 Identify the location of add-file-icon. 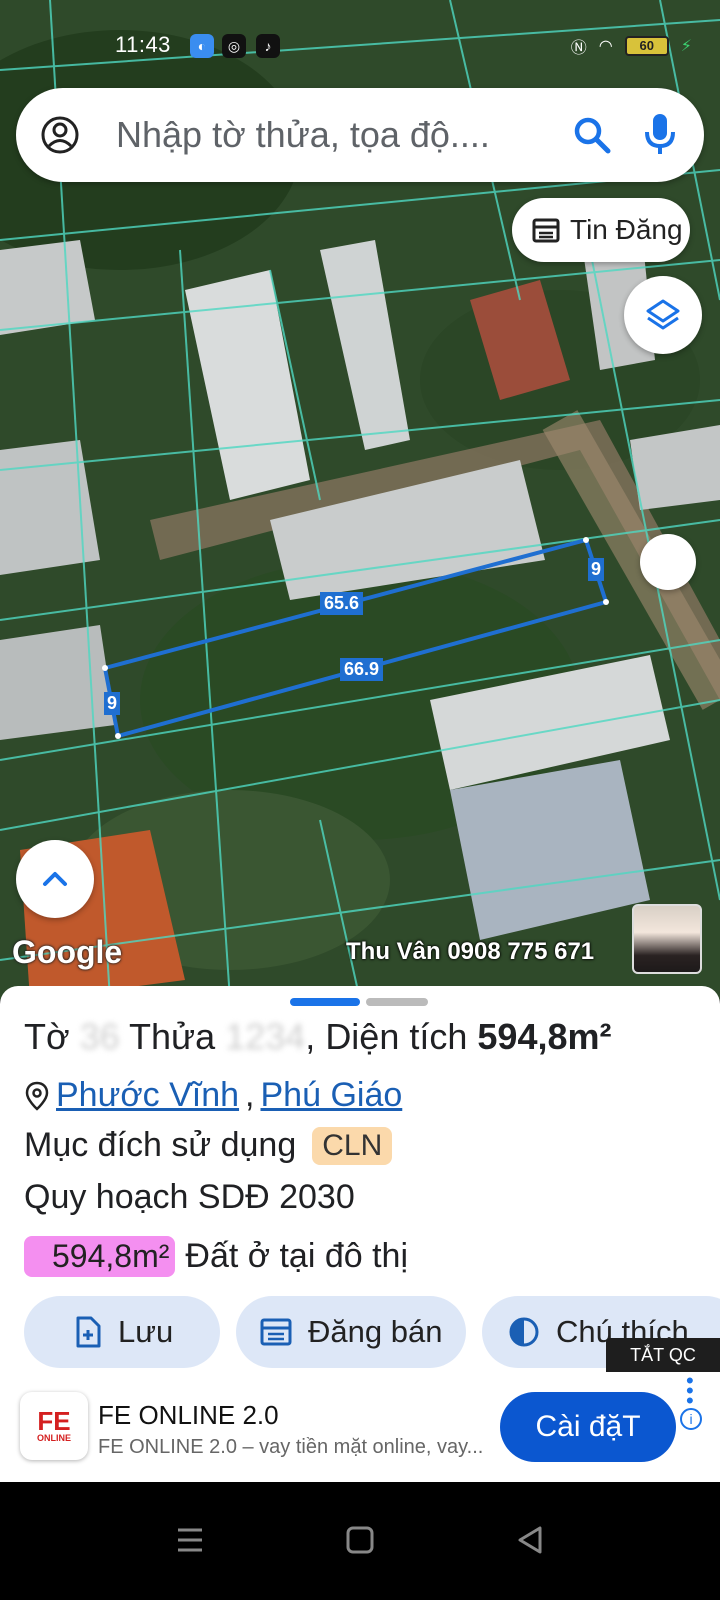
(88, 1332).